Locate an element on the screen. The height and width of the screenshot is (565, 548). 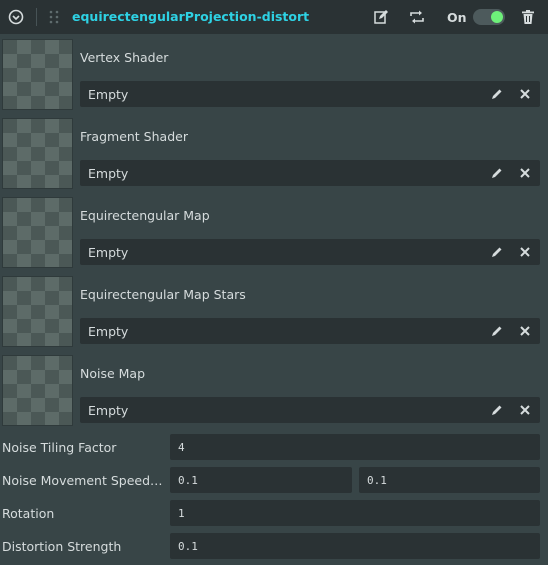
property-label: Rotation is located at coordinates (28, 513).